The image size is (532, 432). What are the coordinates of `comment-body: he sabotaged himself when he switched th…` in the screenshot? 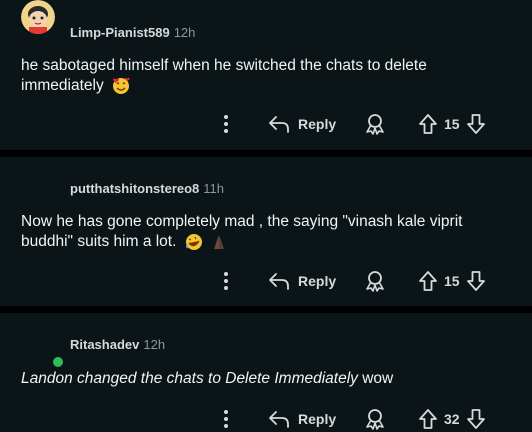 It's located at (266, 76).